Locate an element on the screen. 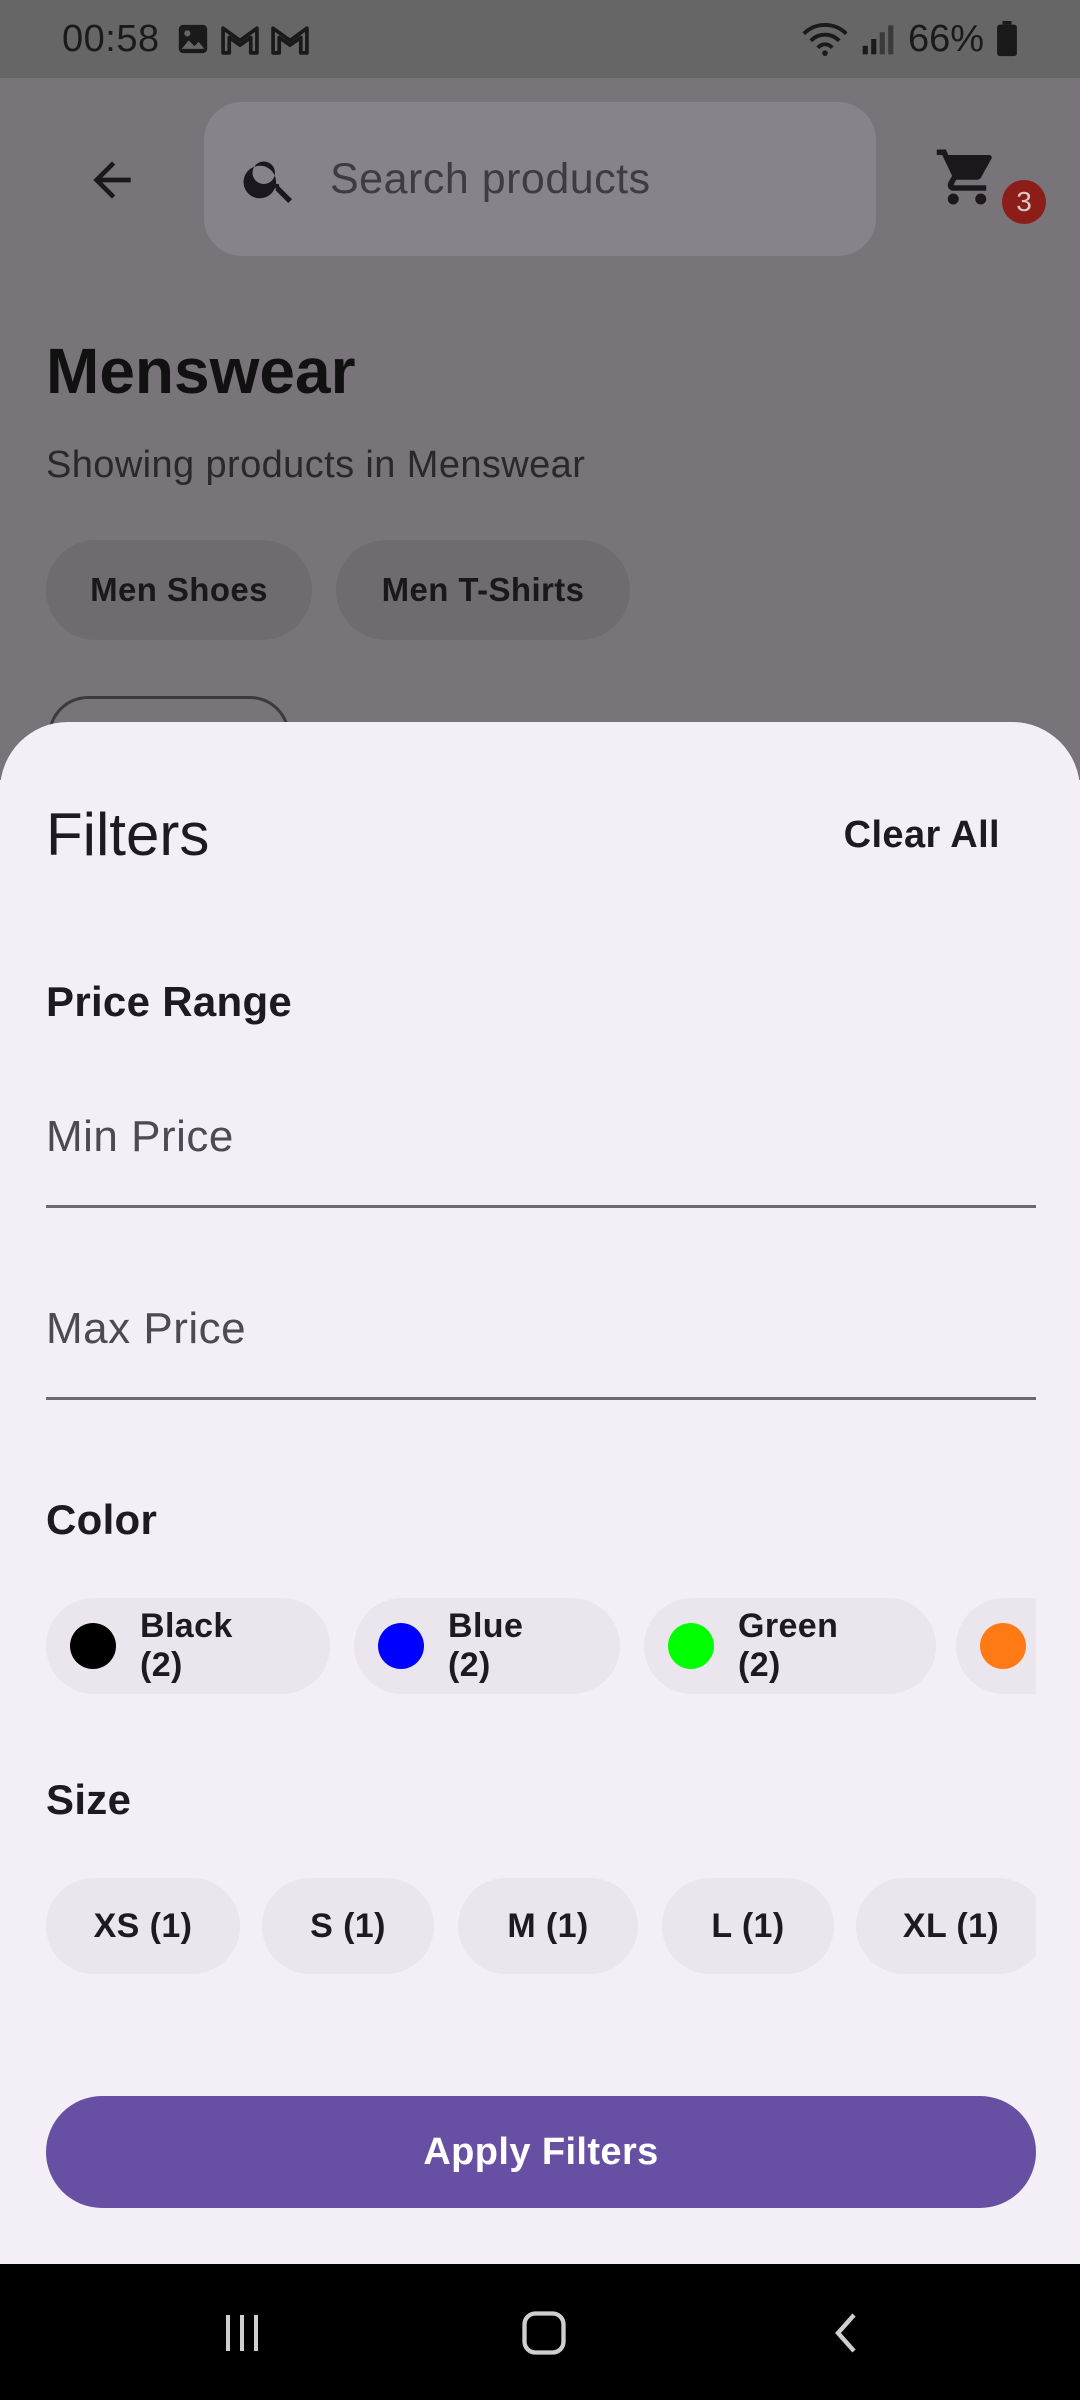  wifi-icon is located at coordinates (825, 39).